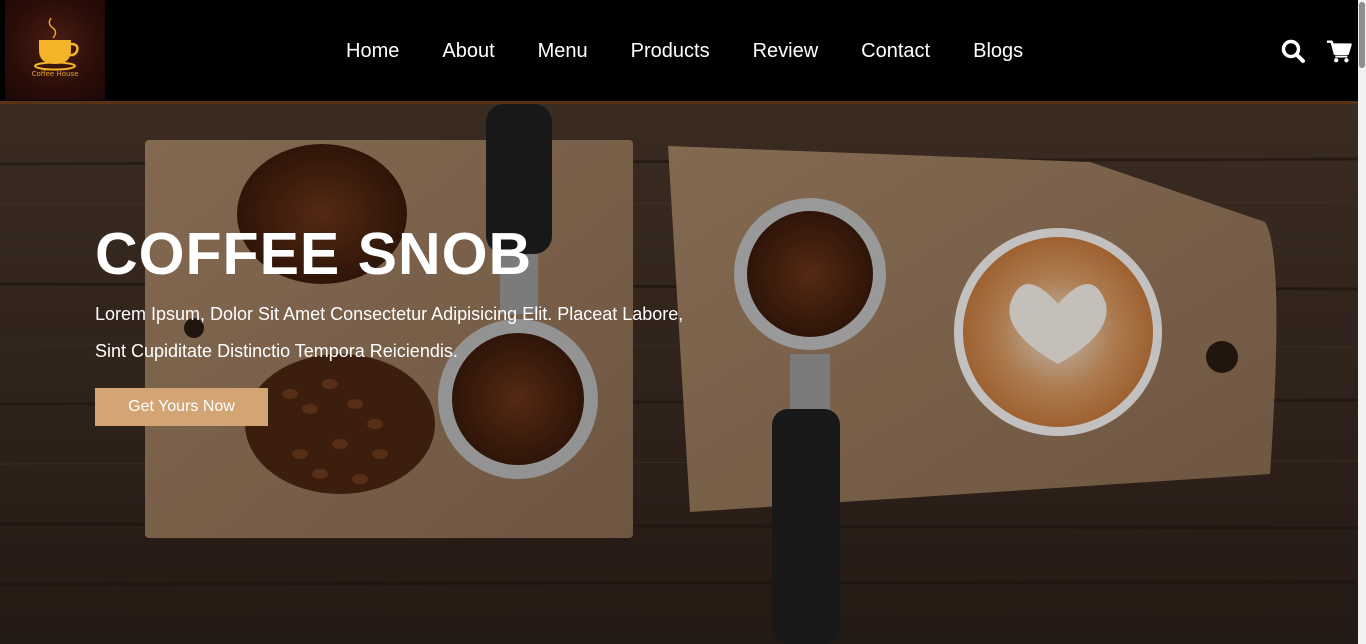 The width and height of the screenshot is (1366, 644). I want to click on logo: Coffee House, so click(55, 50).